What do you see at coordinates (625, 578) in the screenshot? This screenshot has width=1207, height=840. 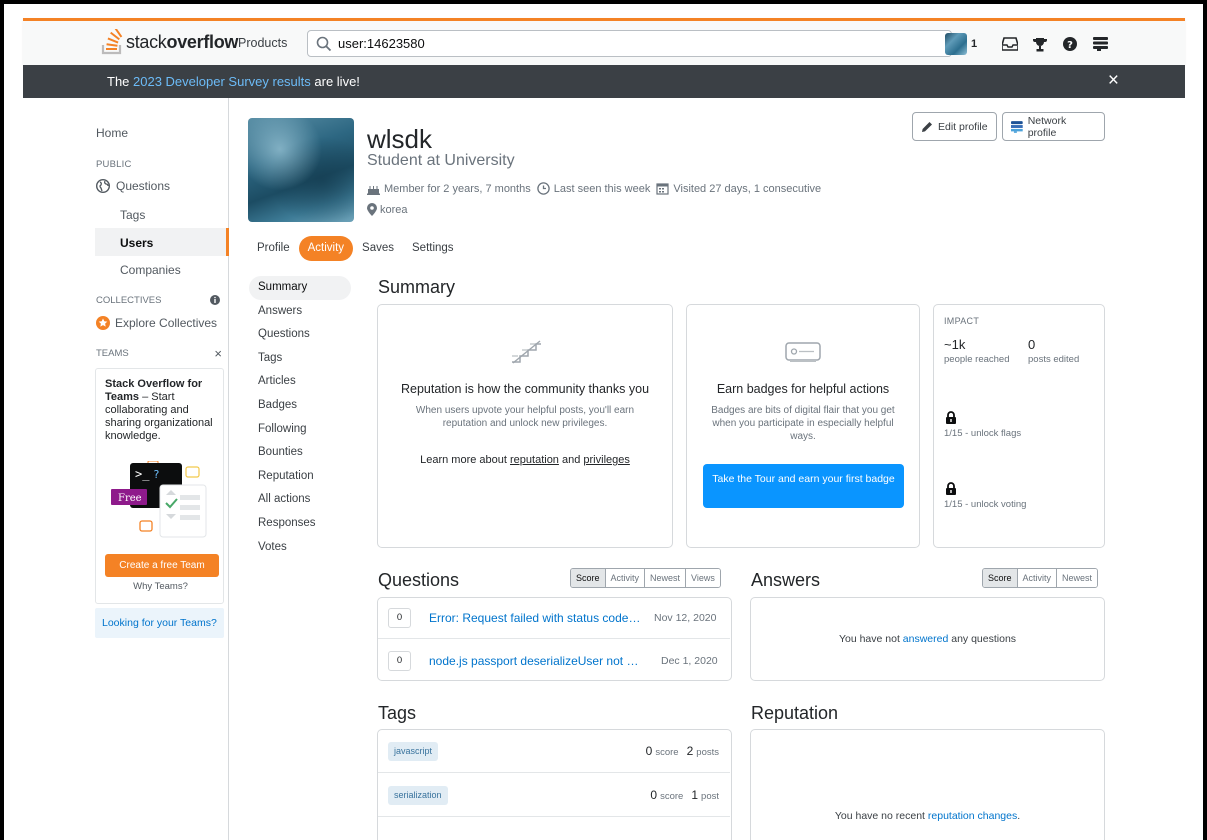 I see `questions-sort-activity: Activity` at bounding box center [625, 578].